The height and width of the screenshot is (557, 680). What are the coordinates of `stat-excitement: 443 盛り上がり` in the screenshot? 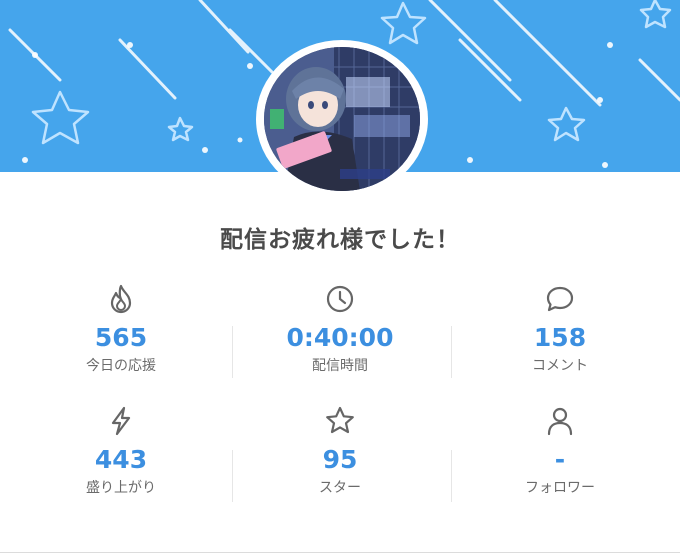 It's located at (121, 451).